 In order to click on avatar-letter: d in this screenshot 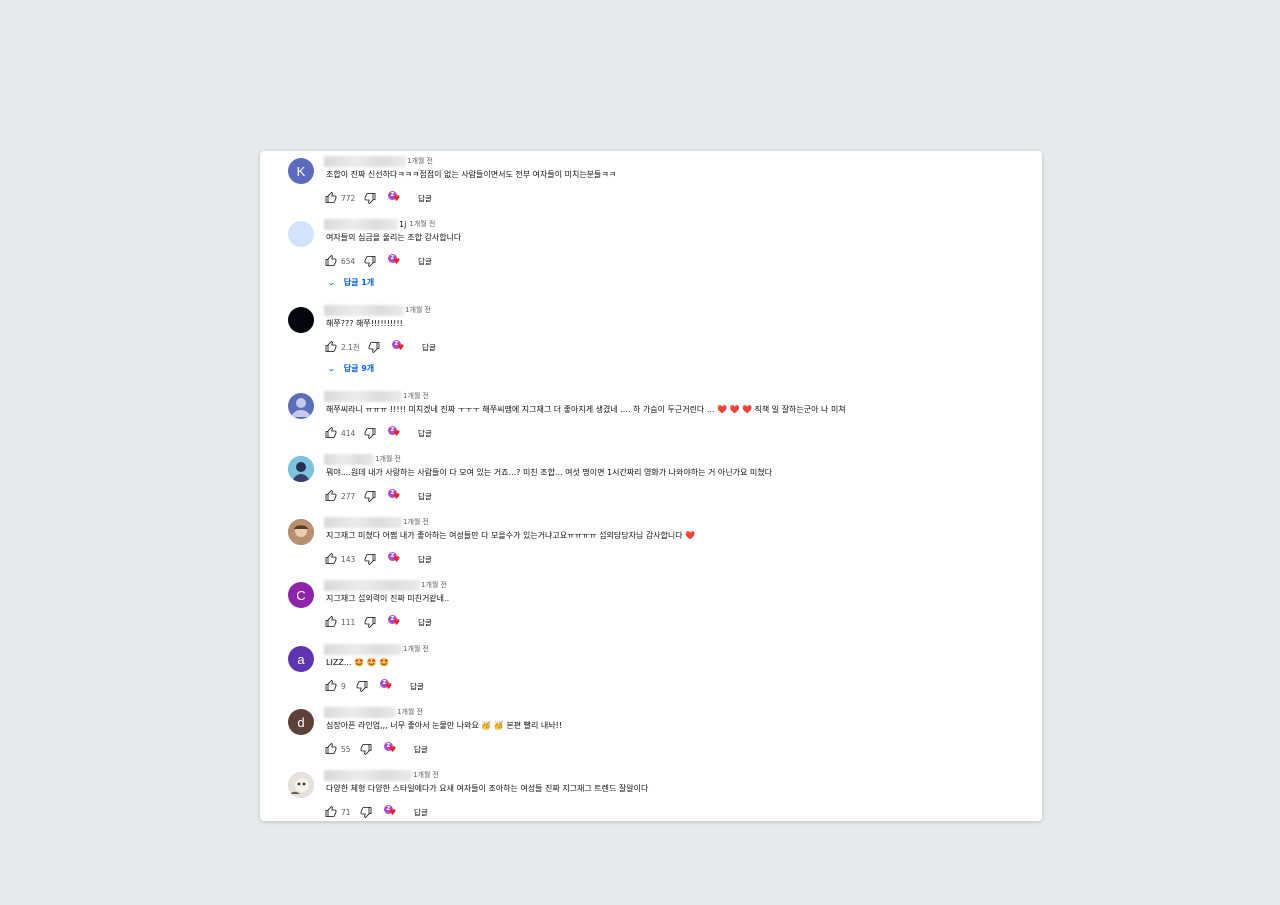, I will do `click(301, 722)`.